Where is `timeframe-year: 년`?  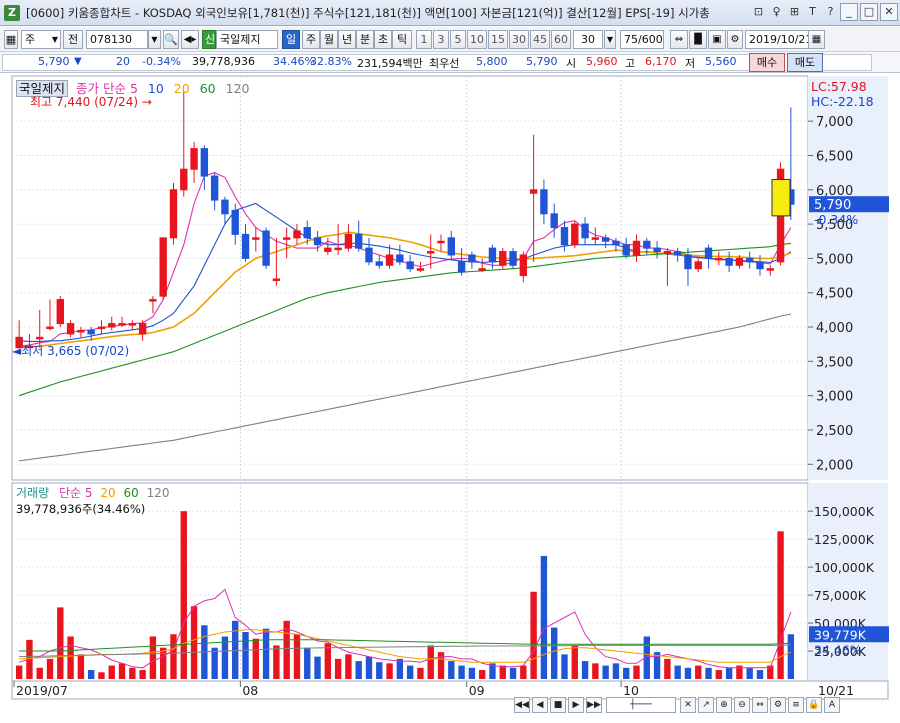
timeframe-year: 년 is located at coordinates (347, 39).